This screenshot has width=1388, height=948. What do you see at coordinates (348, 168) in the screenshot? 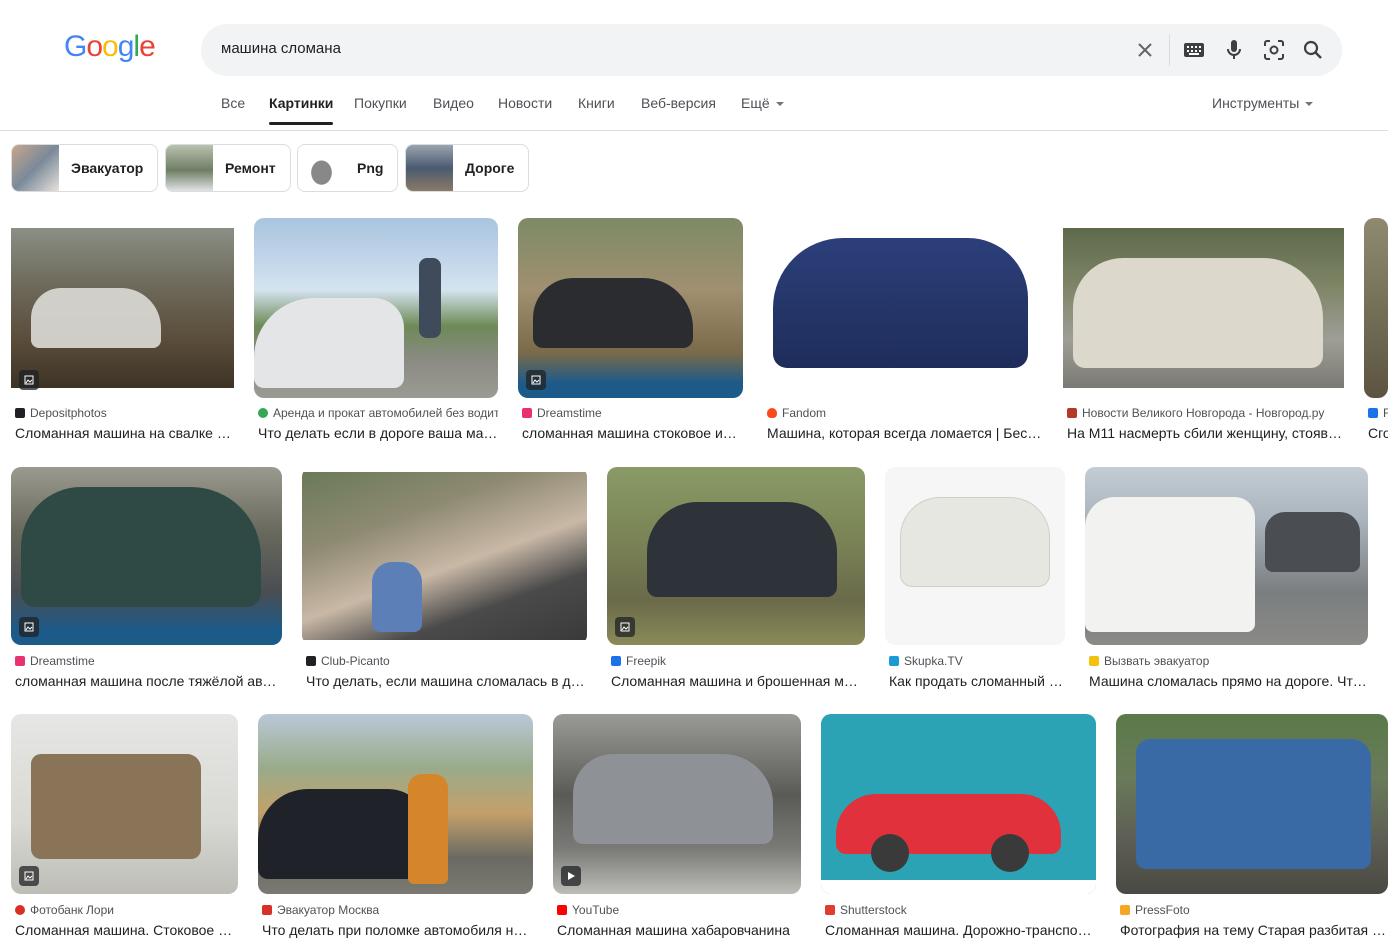
I see `chip-png: Png` at bounding box center [348, 168].